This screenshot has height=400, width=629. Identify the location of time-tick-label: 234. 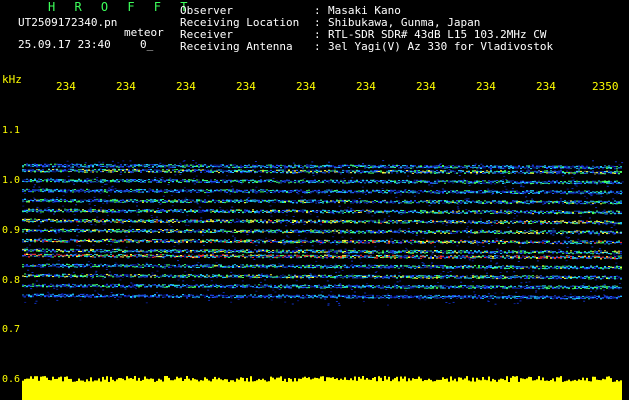
(306, 86).